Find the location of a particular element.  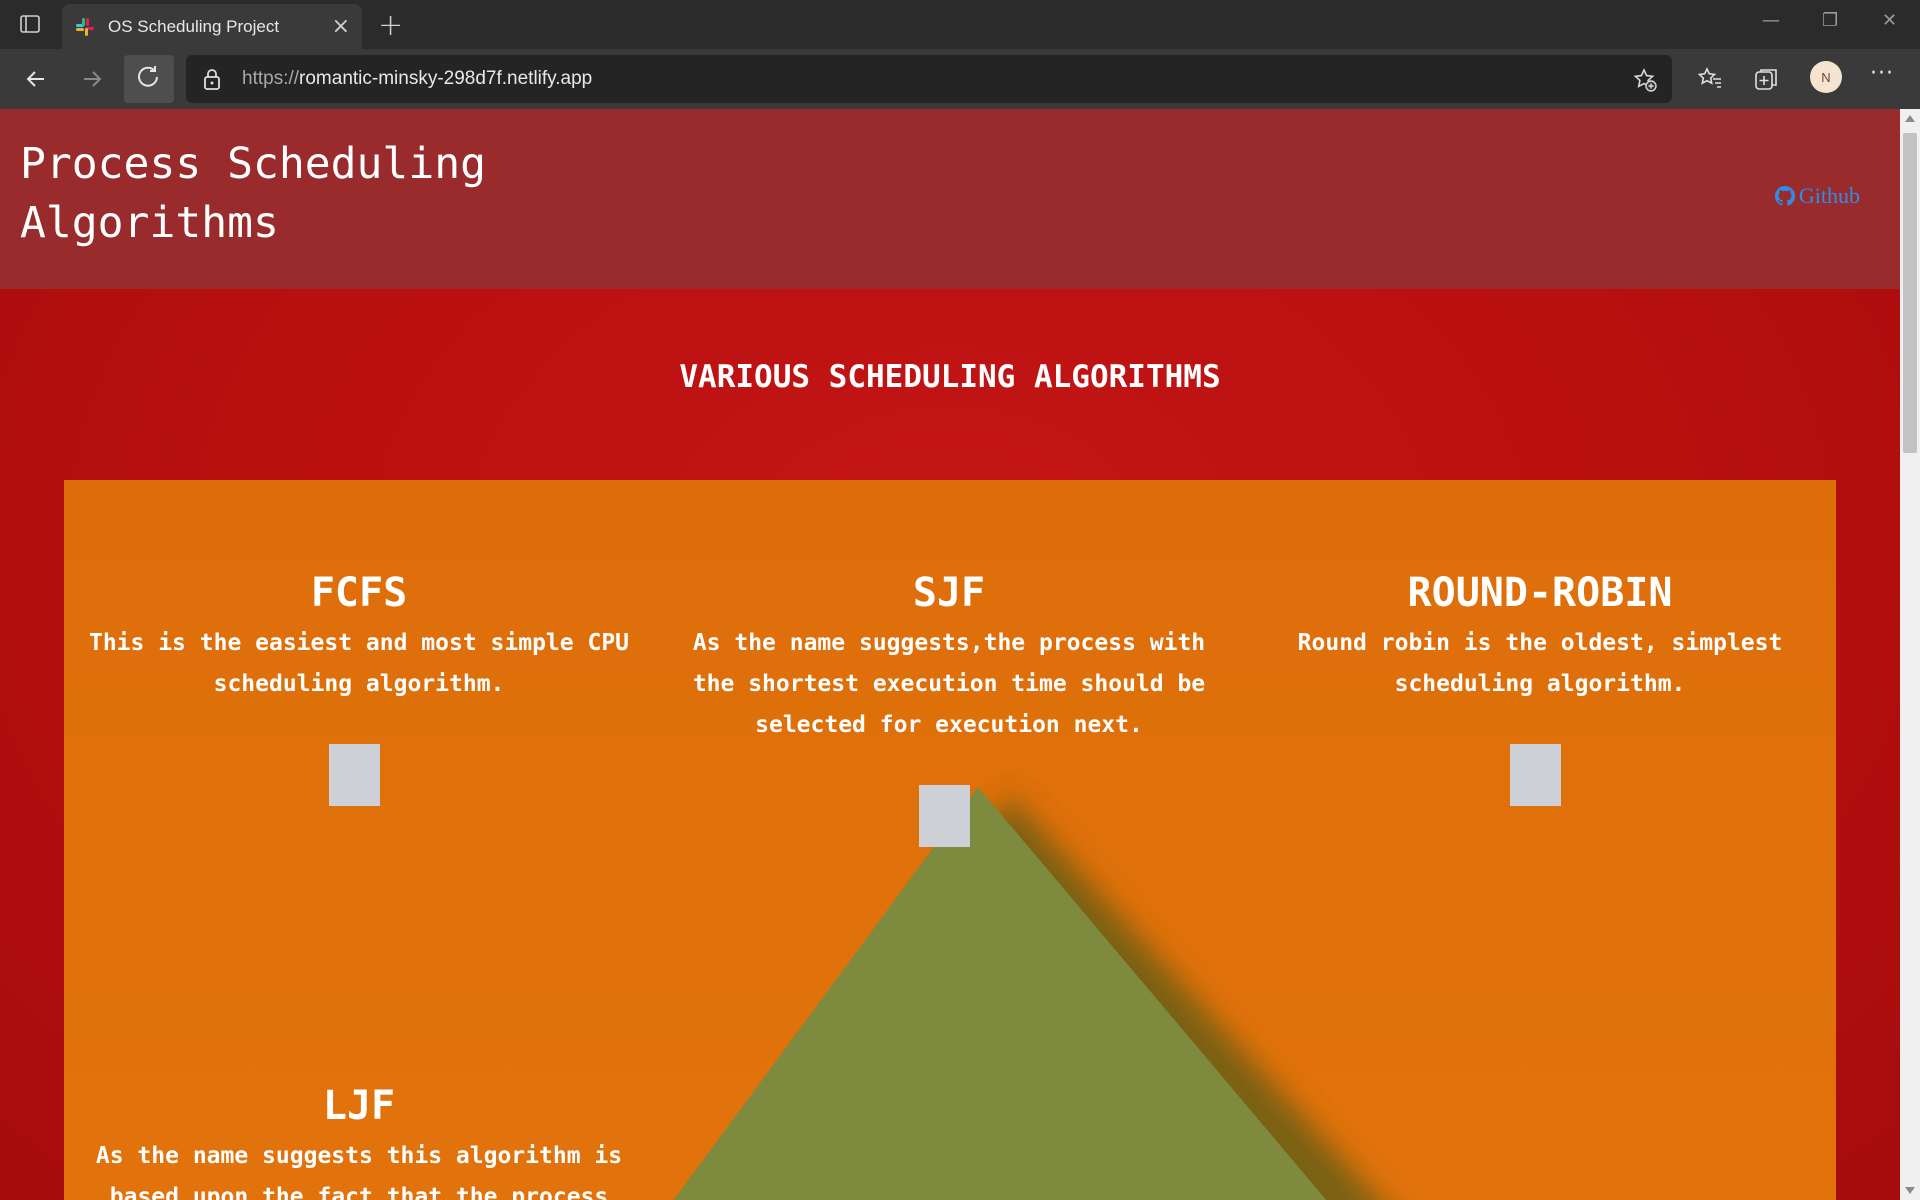

algo-title-round-robin: ROUND-ROBIN is located at coordinates (1540, 593).